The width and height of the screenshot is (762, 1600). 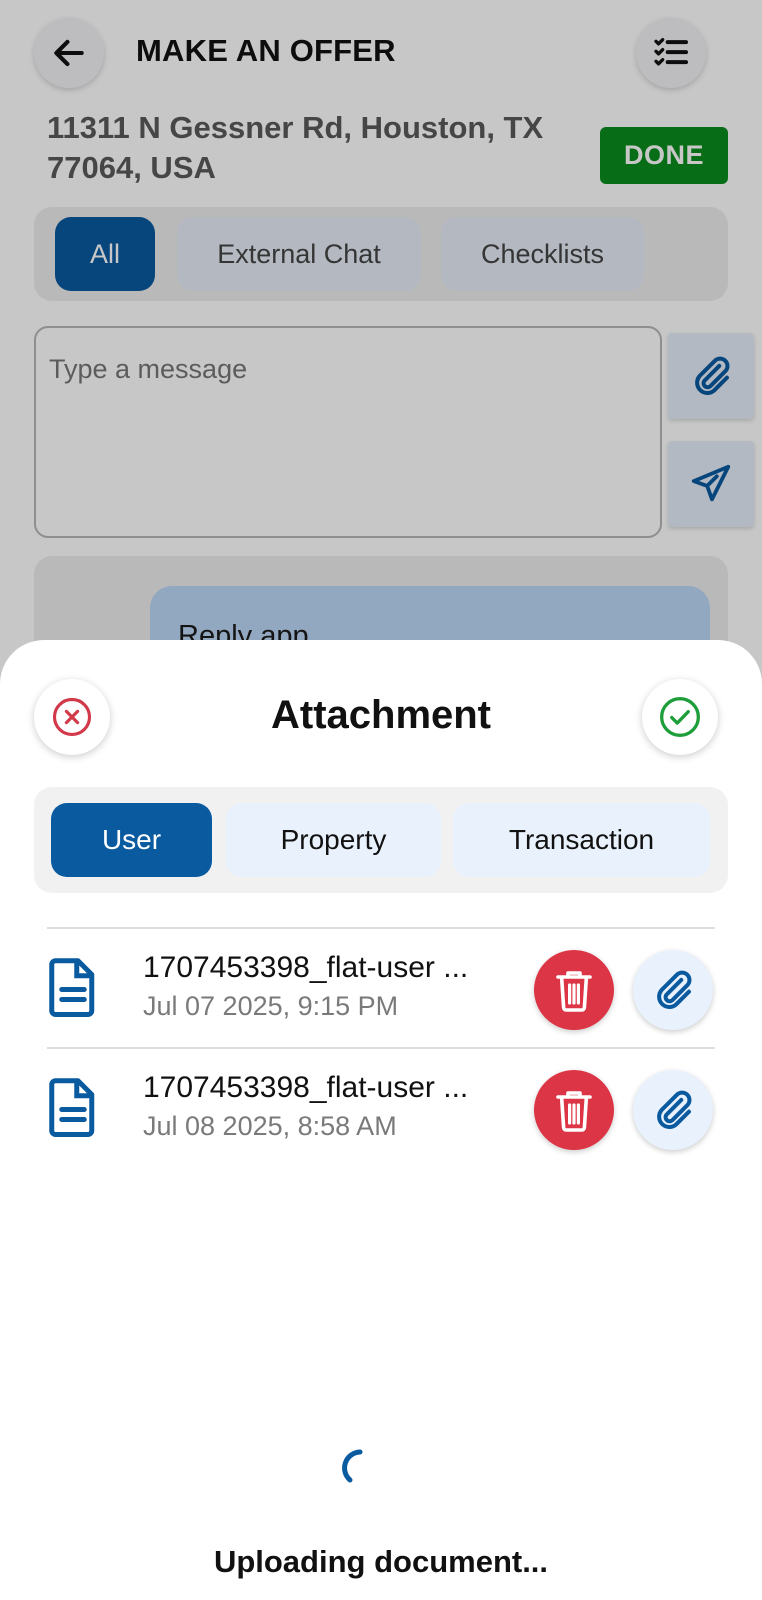 I want to click on check-circle-icon, so click(x=680, y=717).